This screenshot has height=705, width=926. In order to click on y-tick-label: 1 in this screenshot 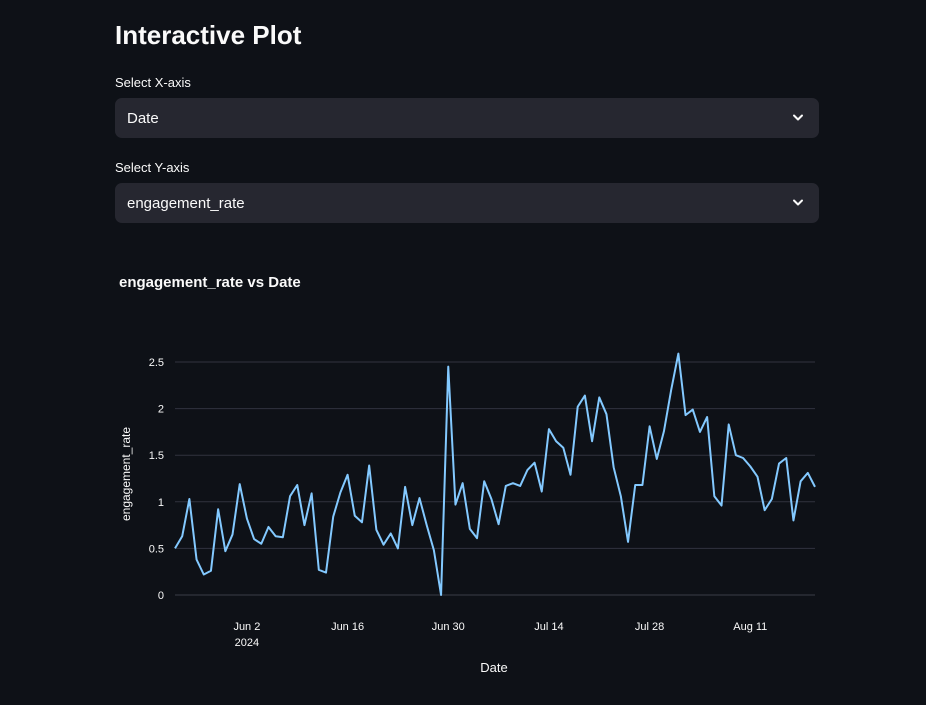, I will do `click(161, 503)`.